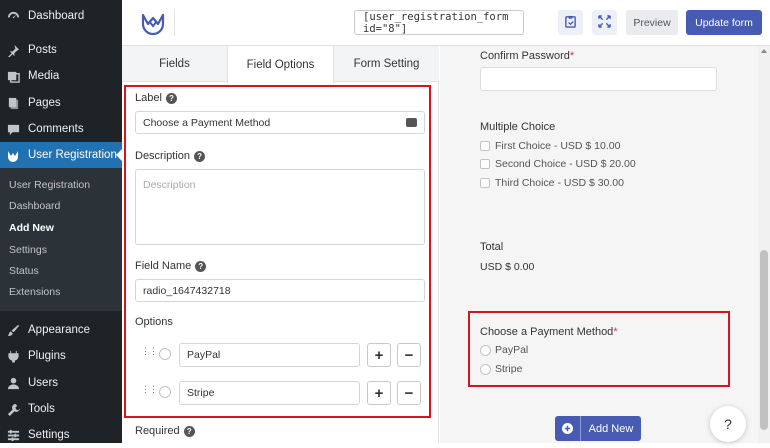 This screenshot has height=448, width=770. Describe the element at coordinates (61, 50) in the screenshot. I see `sidebar-item-posts: Posts` at that location.